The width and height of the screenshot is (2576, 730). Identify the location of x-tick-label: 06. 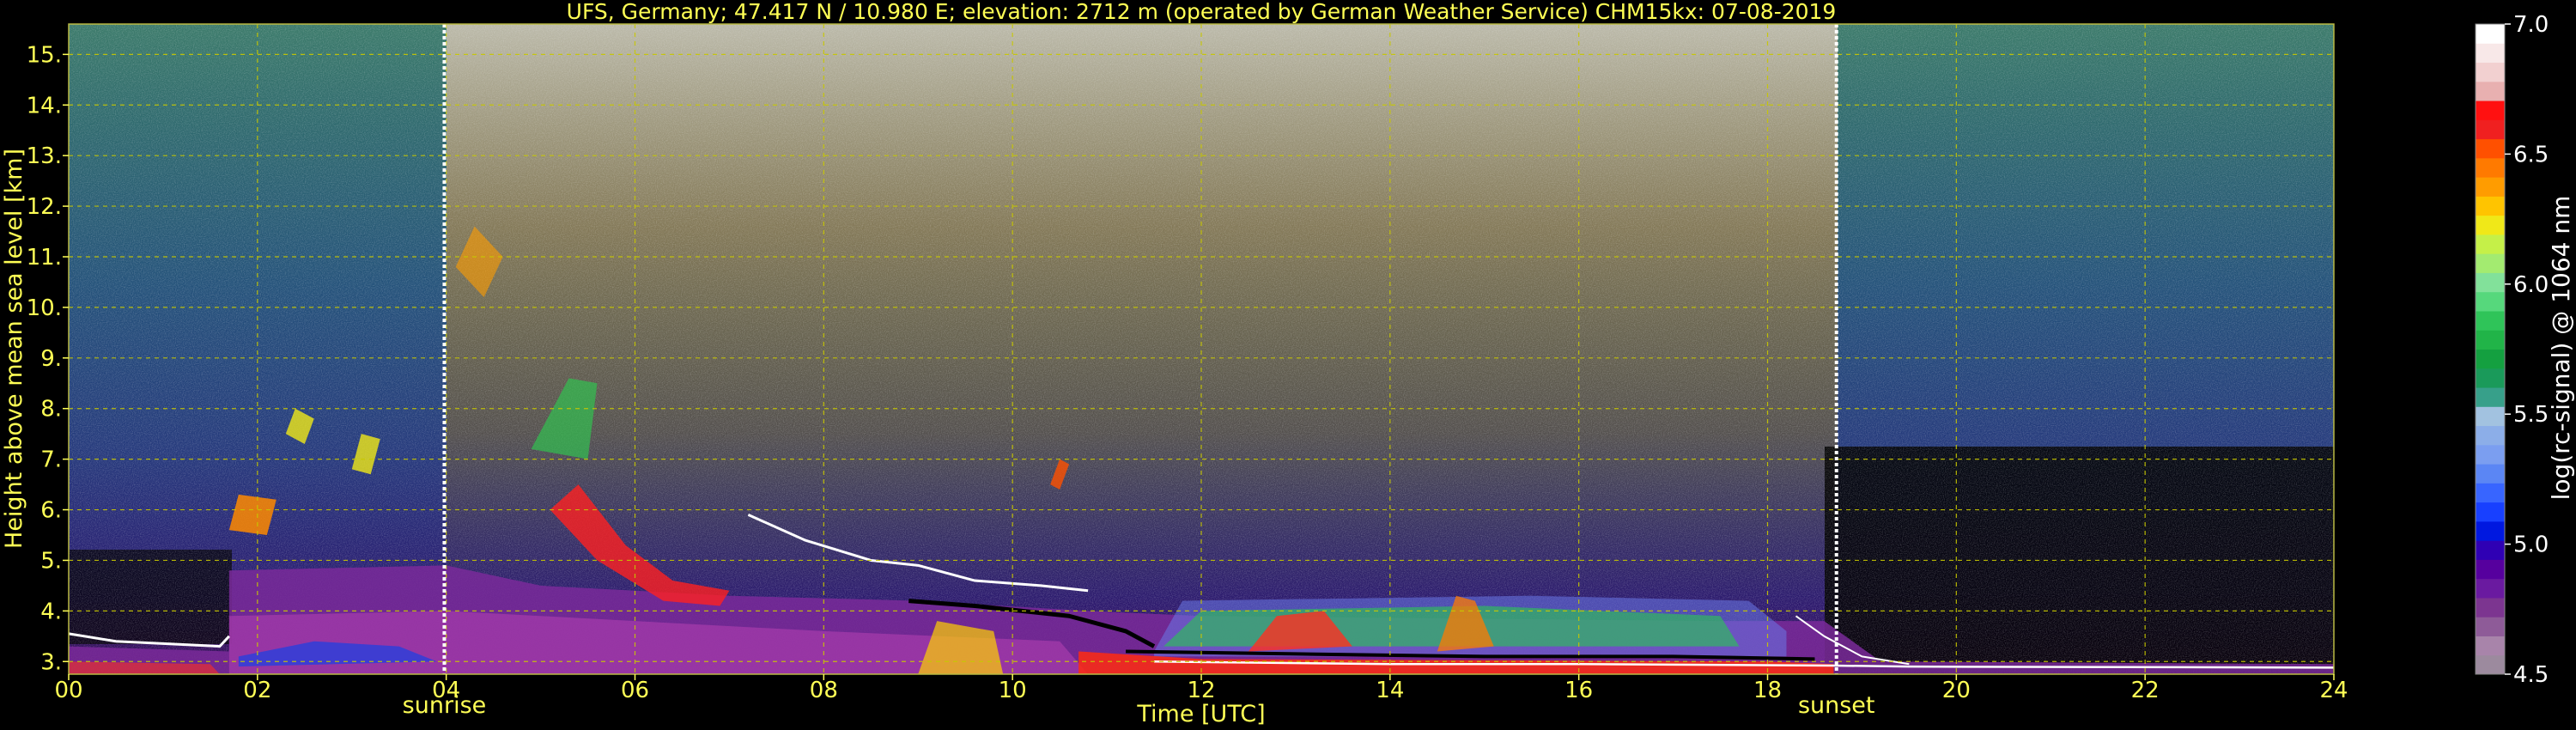
(635, 690).